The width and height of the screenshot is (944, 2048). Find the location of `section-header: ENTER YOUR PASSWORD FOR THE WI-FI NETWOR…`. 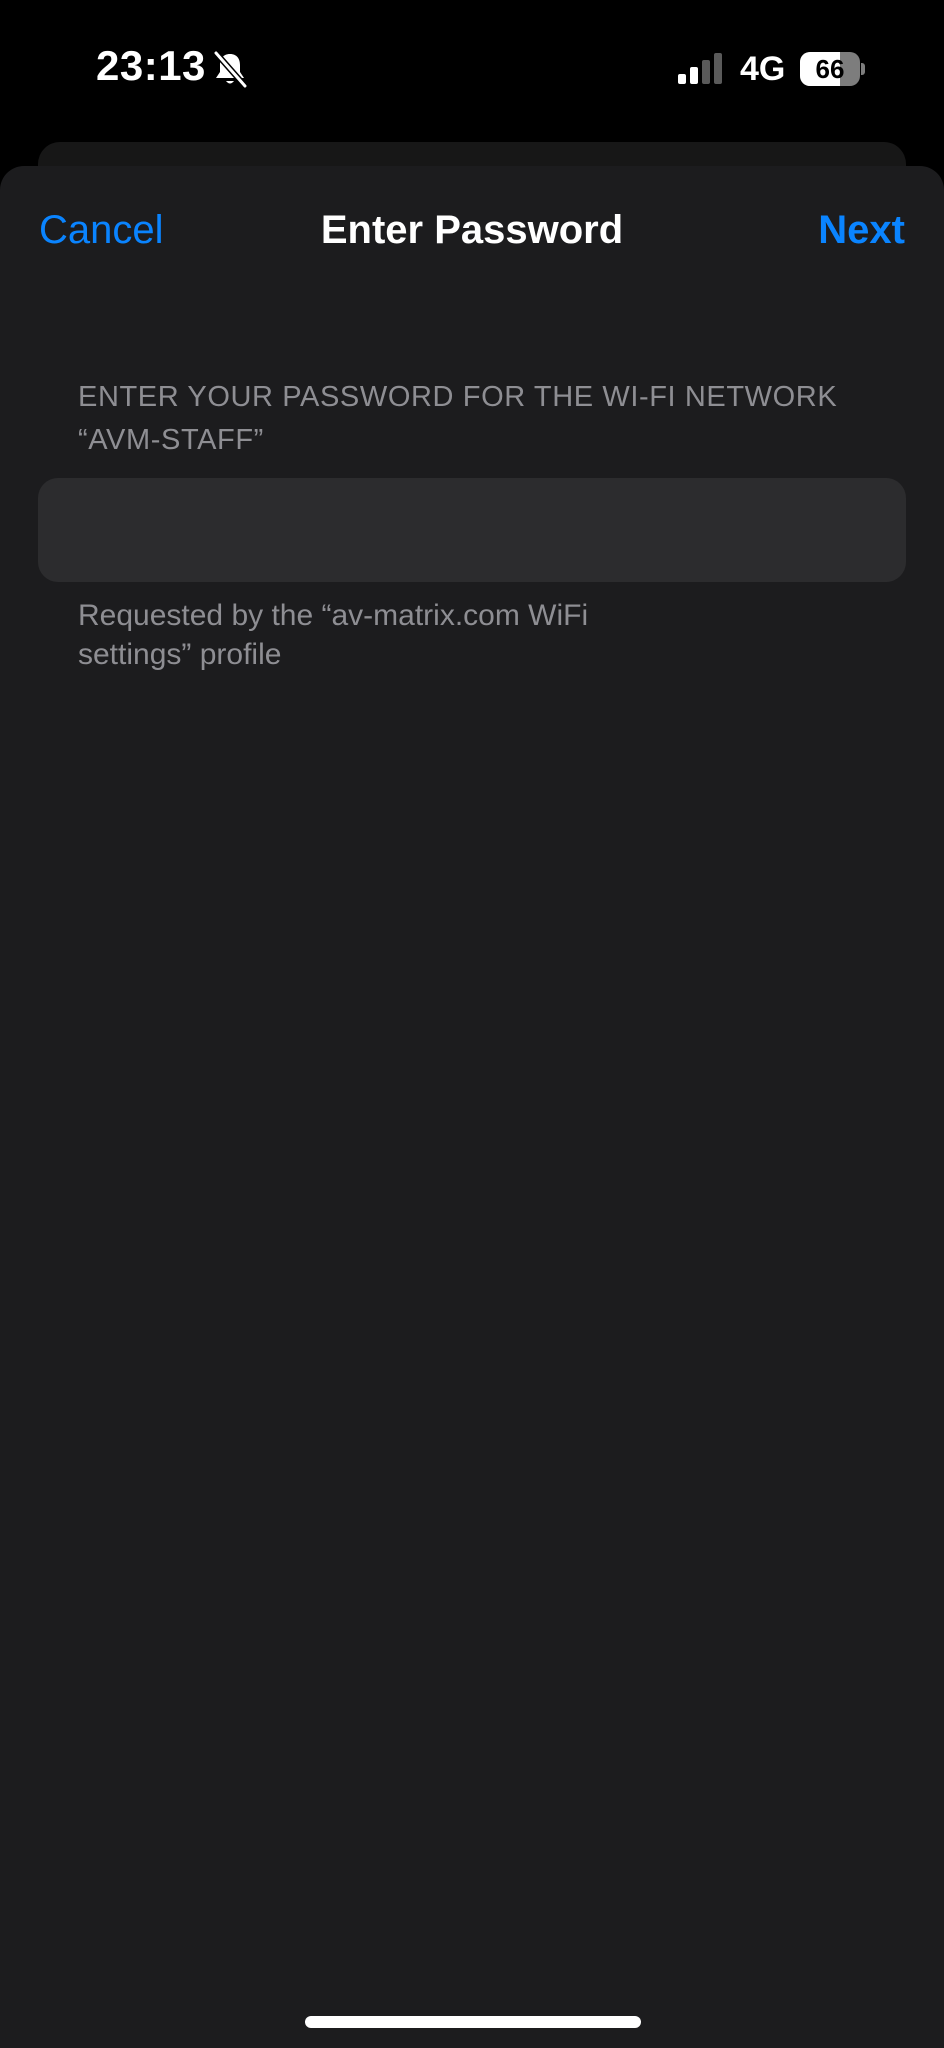

section-header: ENTER YOUR PASSWORD FOR THE WI-FI NETWOR… is located at coordinates (458, 418).